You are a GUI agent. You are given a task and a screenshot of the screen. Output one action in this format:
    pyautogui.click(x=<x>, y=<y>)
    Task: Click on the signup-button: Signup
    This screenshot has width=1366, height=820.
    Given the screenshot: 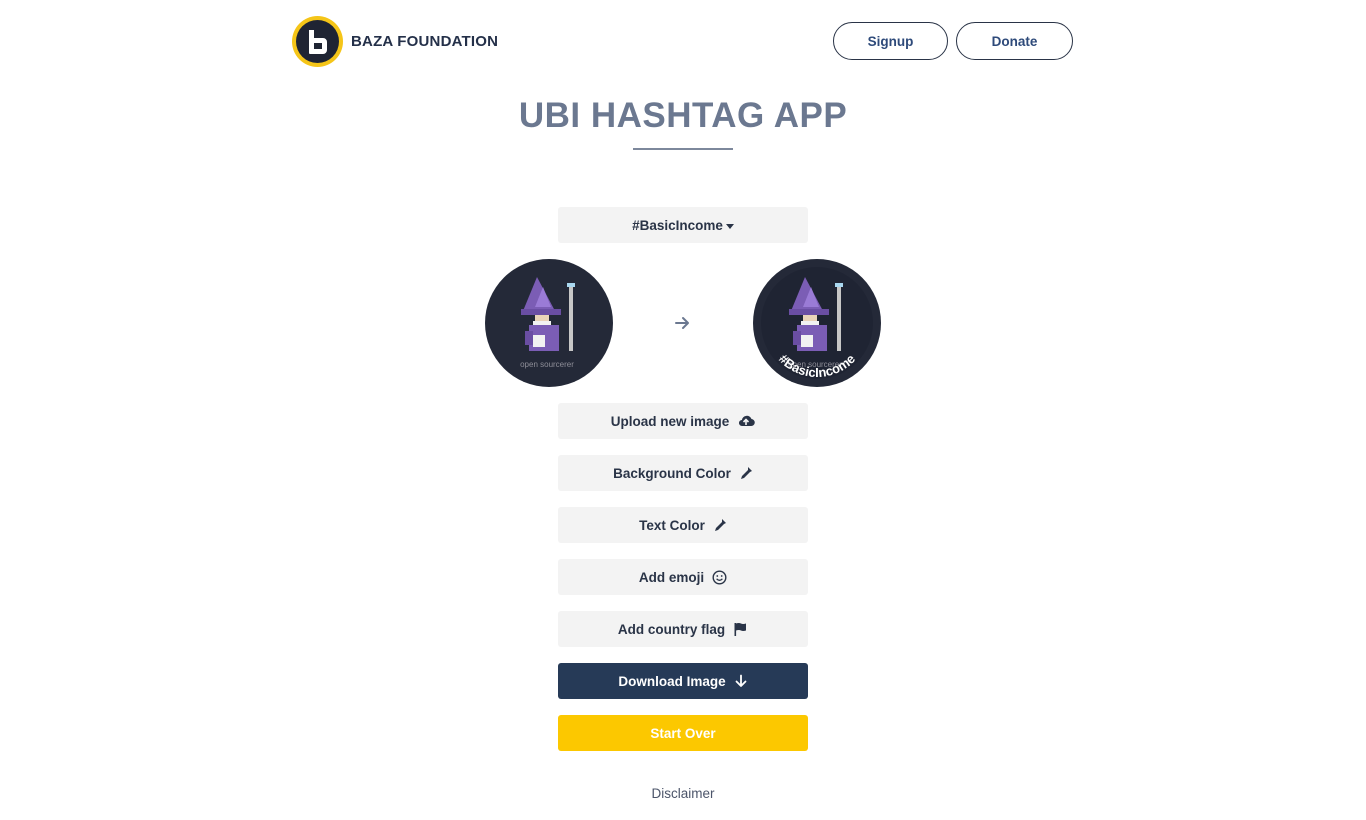 What is the action you would take?
    pyautogui.click(x=890, y=41)
    